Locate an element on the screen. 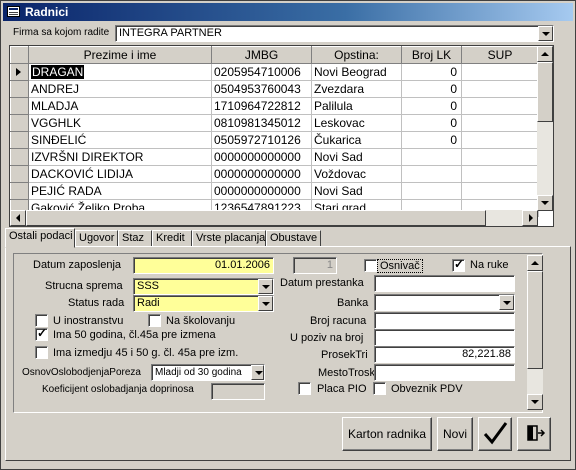 This screenshot has height=470, width=576. grid-vscroll-thumb is located at coordinates (545, 92).